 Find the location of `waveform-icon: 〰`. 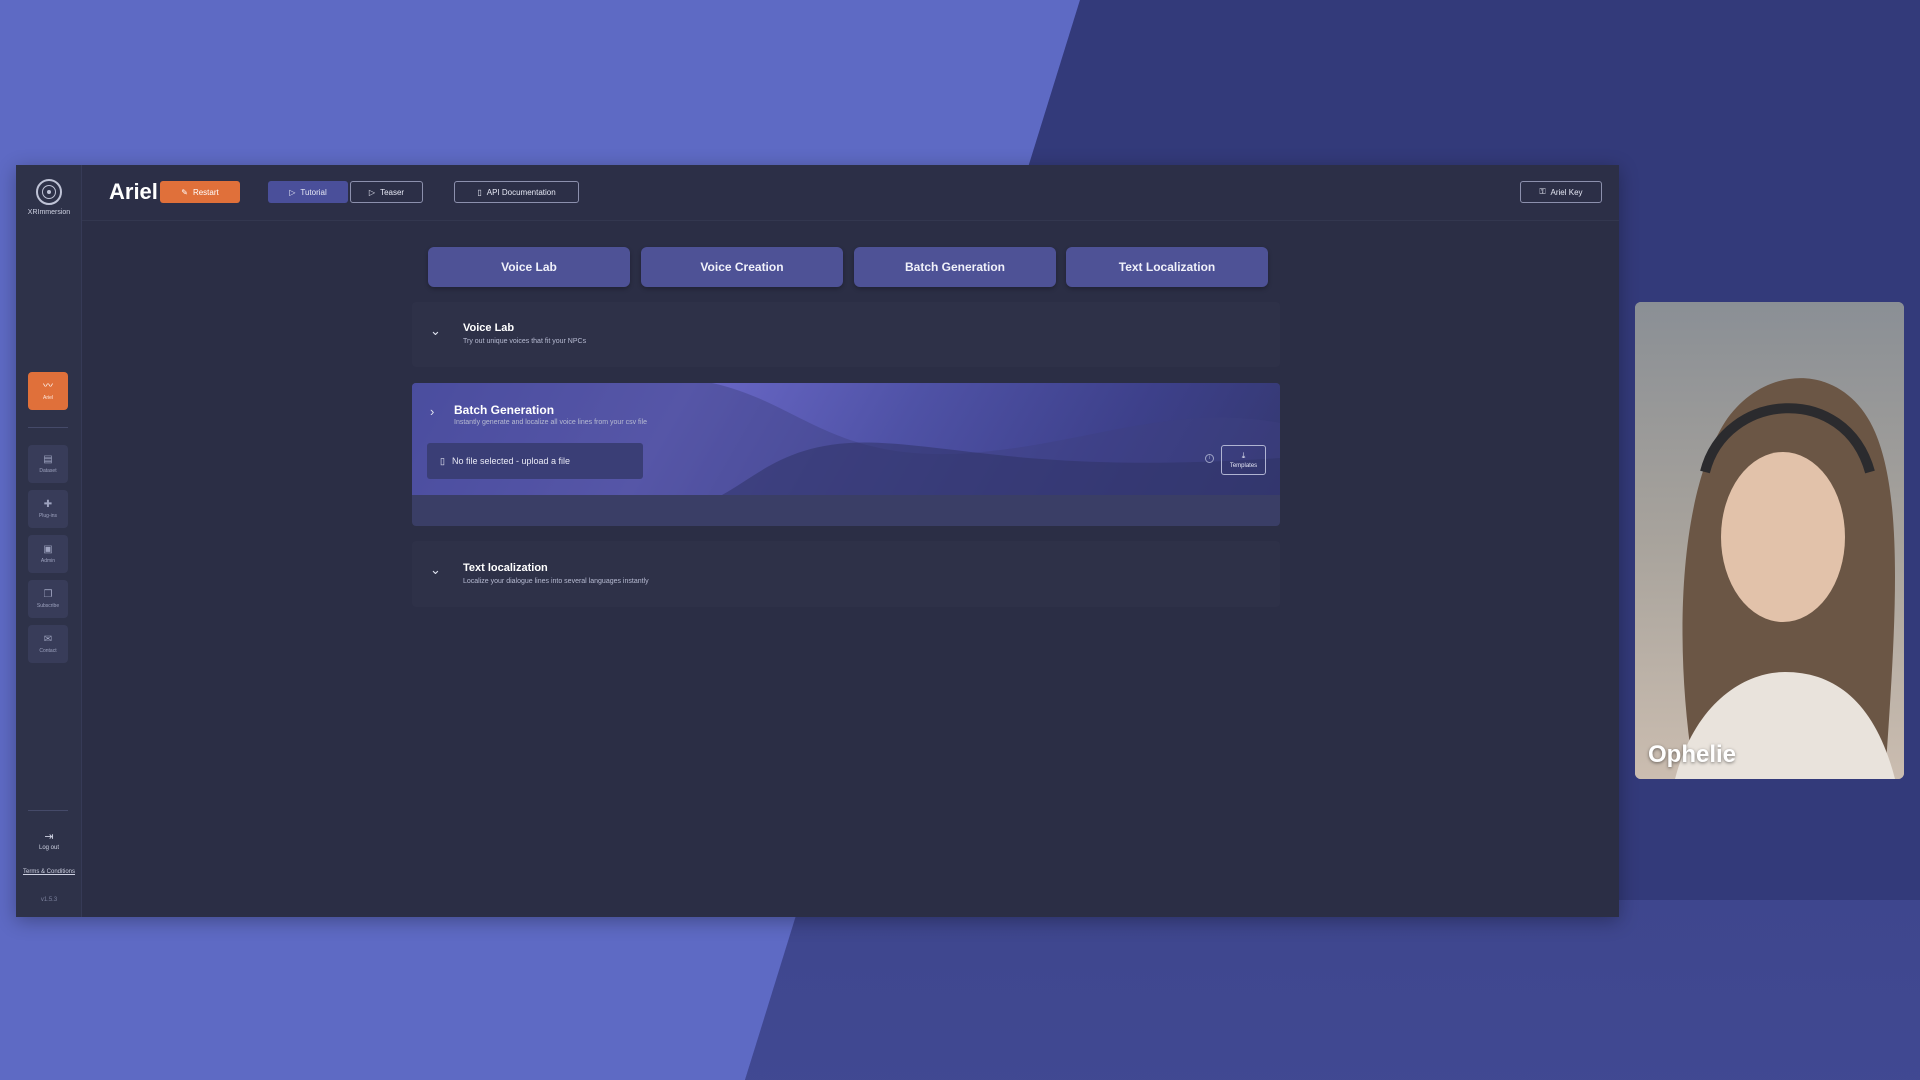

waveform-icon: 〰 is located at coordinates (48, 386).